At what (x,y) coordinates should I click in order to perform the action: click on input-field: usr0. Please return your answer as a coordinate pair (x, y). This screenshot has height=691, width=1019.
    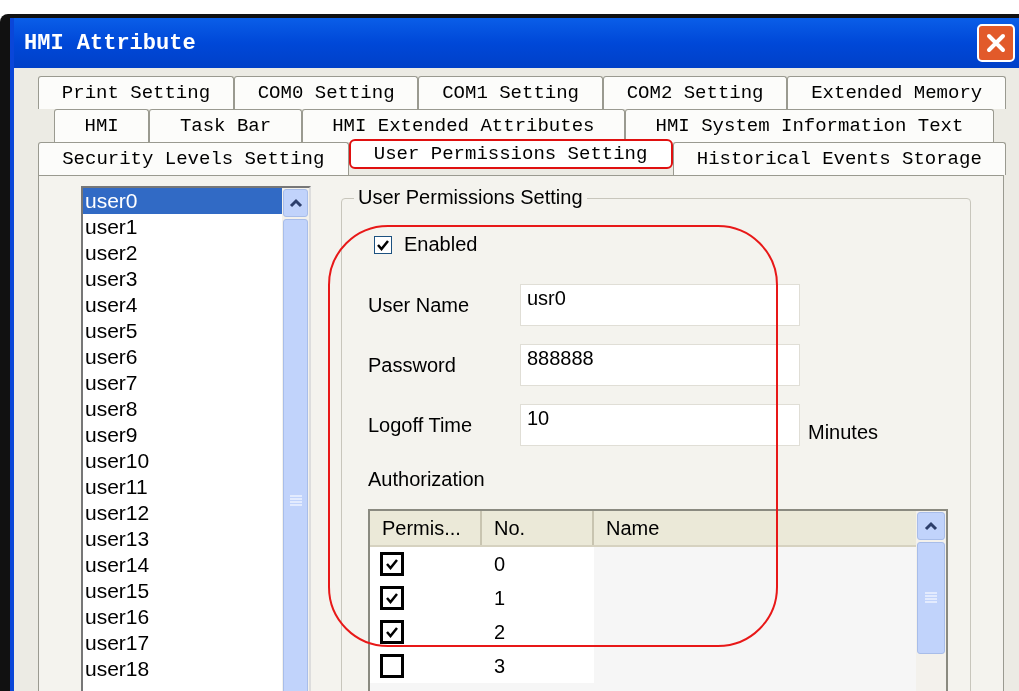
    Looking at the image, I should click on (660, 305).